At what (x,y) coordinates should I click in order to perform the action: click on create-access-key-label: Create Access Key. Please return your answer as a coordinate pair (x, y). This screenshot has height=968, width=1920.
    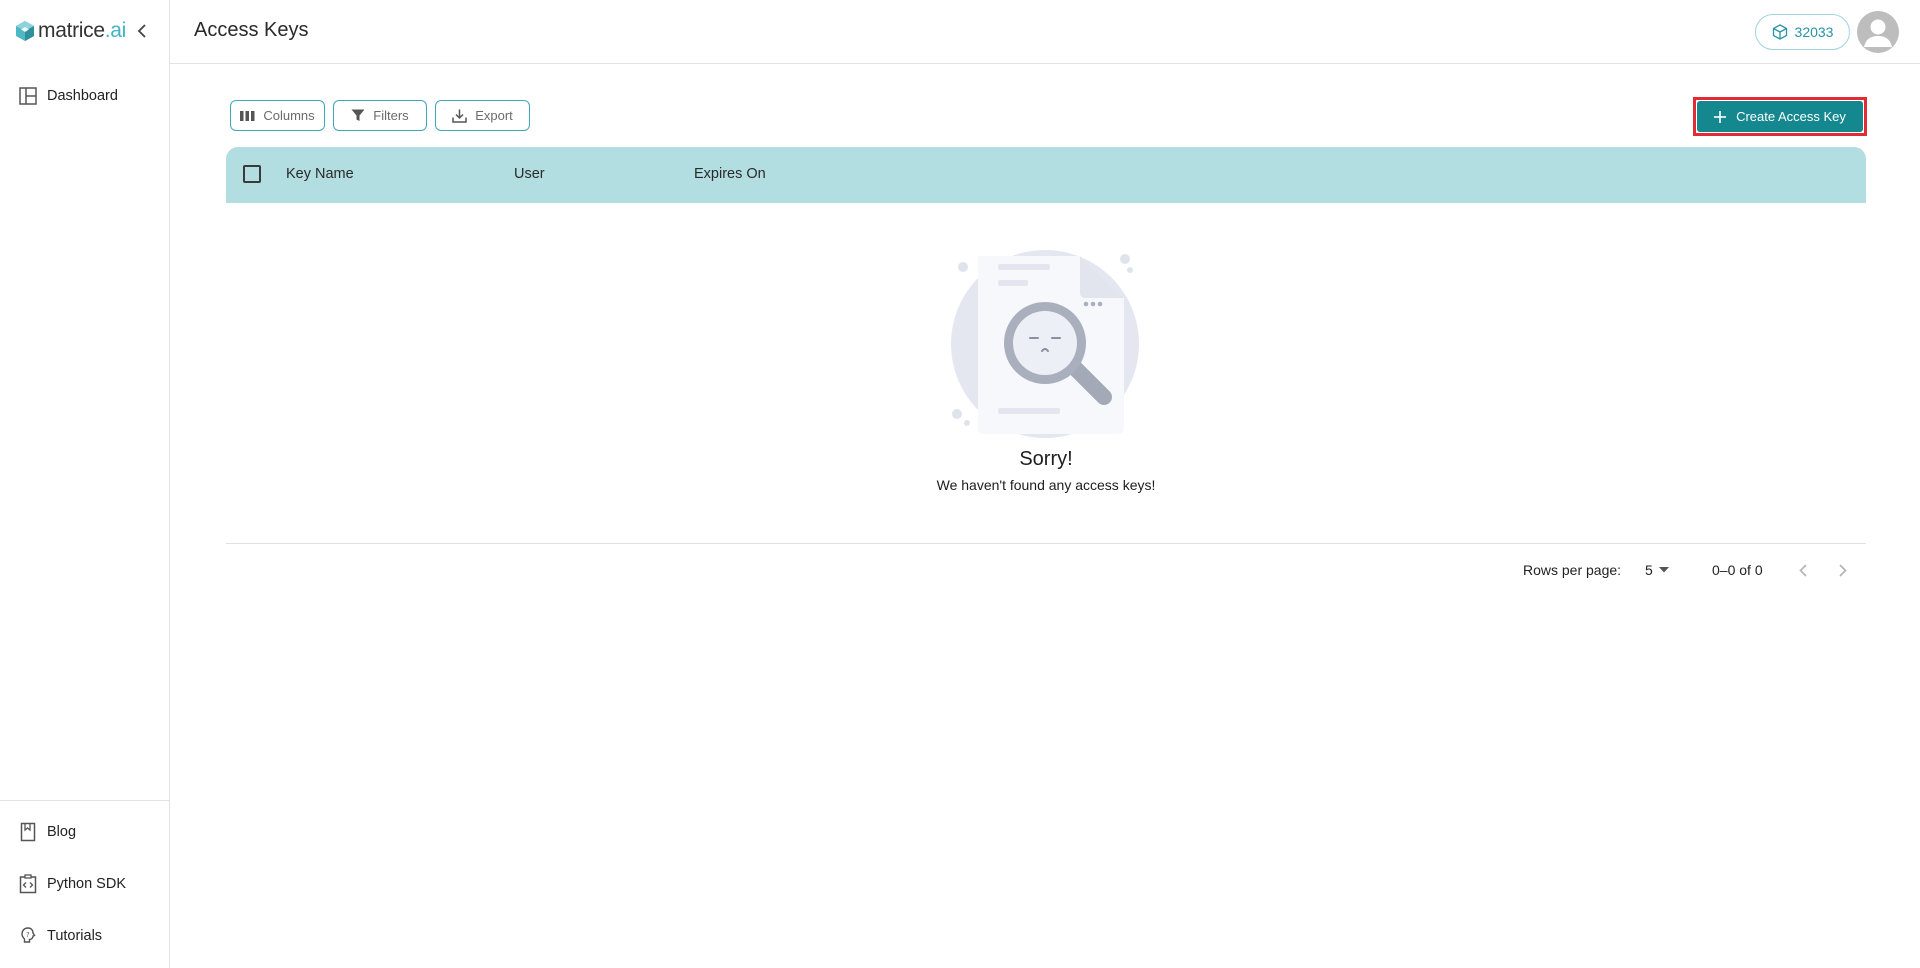
    Looking at the image, I should click on (1791, 116).